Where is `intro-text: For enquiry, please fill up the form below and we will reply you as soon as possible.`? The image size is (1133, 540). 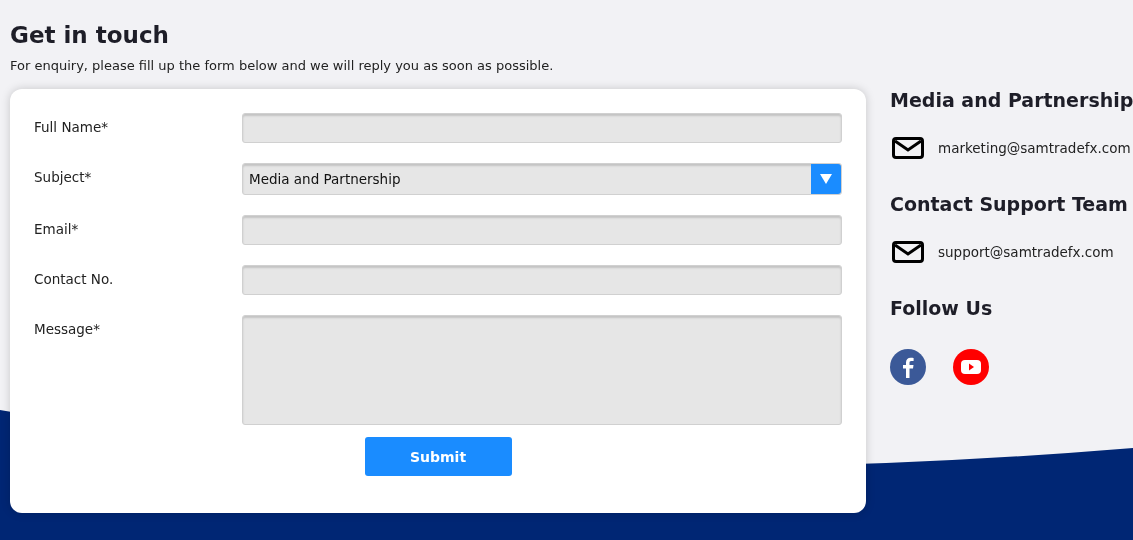
intro-text: For enquiry, please fill up the form below and we will reply you as soon as possible. is located at coordinates (282, 65).